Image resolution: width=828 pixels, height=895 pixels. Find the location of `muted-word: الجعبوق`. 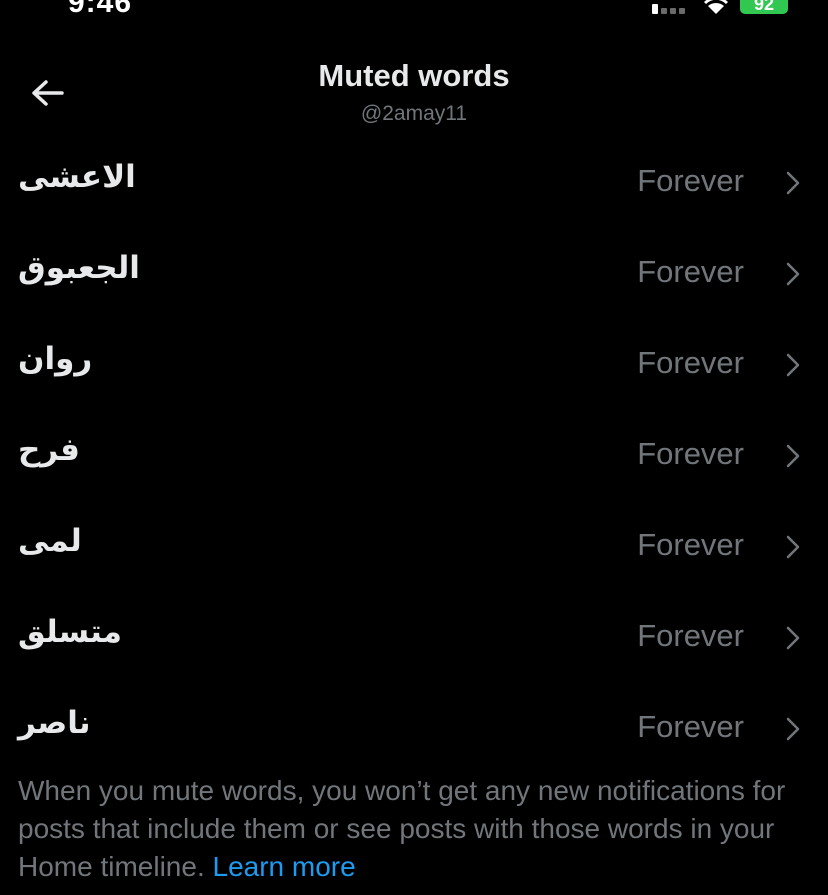

muted-word: الجعبوق is located at coordinates (79, 267).